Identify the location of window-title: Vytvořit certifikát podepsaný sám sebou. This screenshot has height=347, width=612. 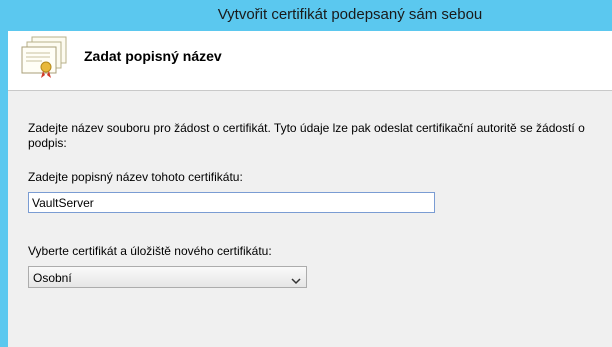
(350, 14).